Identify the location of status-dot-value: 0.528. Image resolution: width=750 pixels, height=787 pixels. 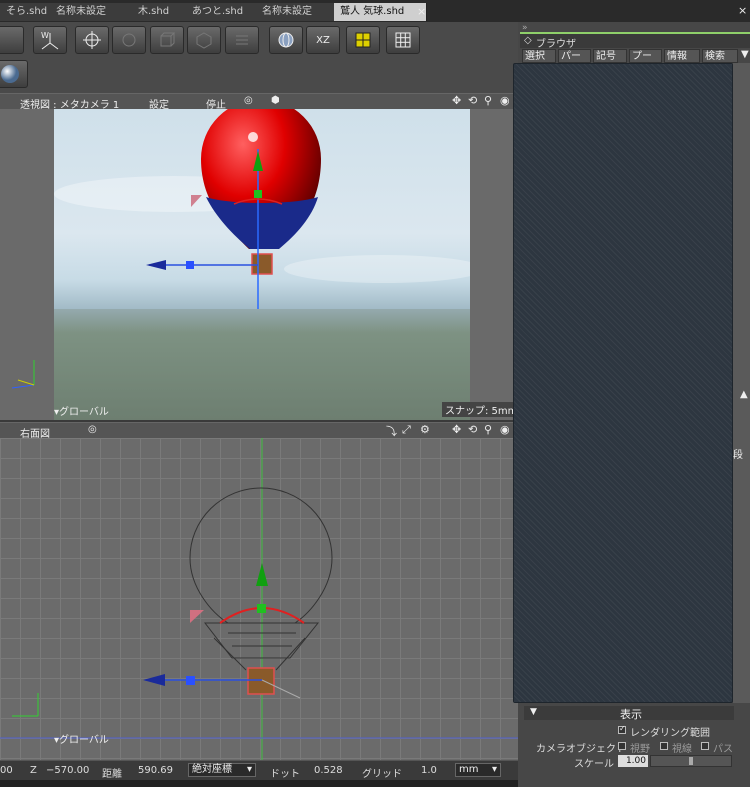
(328, 770).